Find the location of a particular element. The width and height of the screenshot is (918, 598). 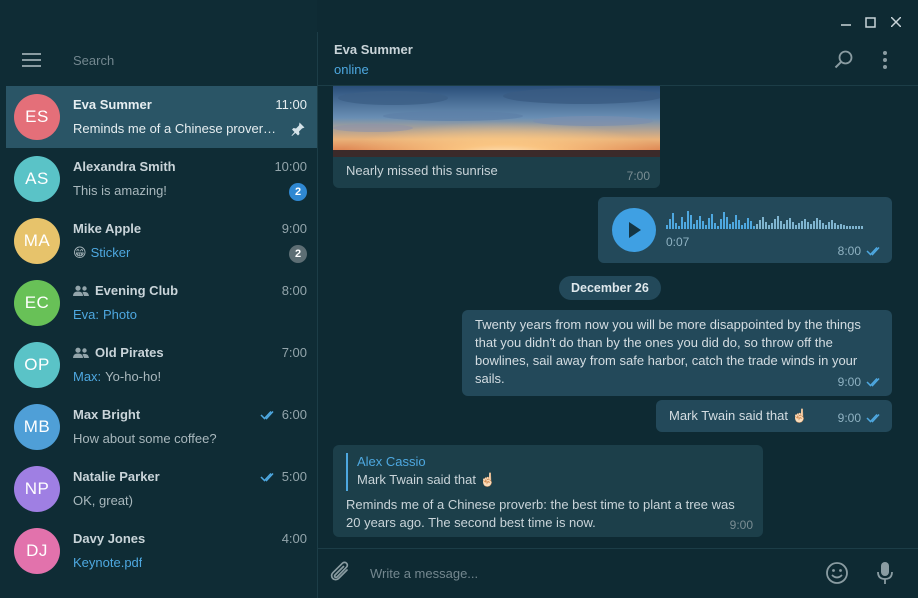

voice-message: 0:07 8:00 is located at coordinates (745, 230).